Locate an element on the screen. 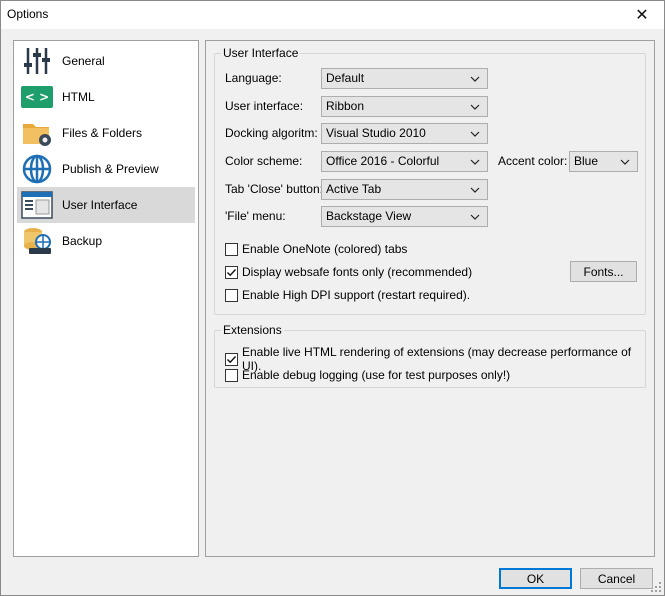 This screenshot has width=665, height=596. nav-item-user-interface: User Interface is located at coordinates (106, 205).